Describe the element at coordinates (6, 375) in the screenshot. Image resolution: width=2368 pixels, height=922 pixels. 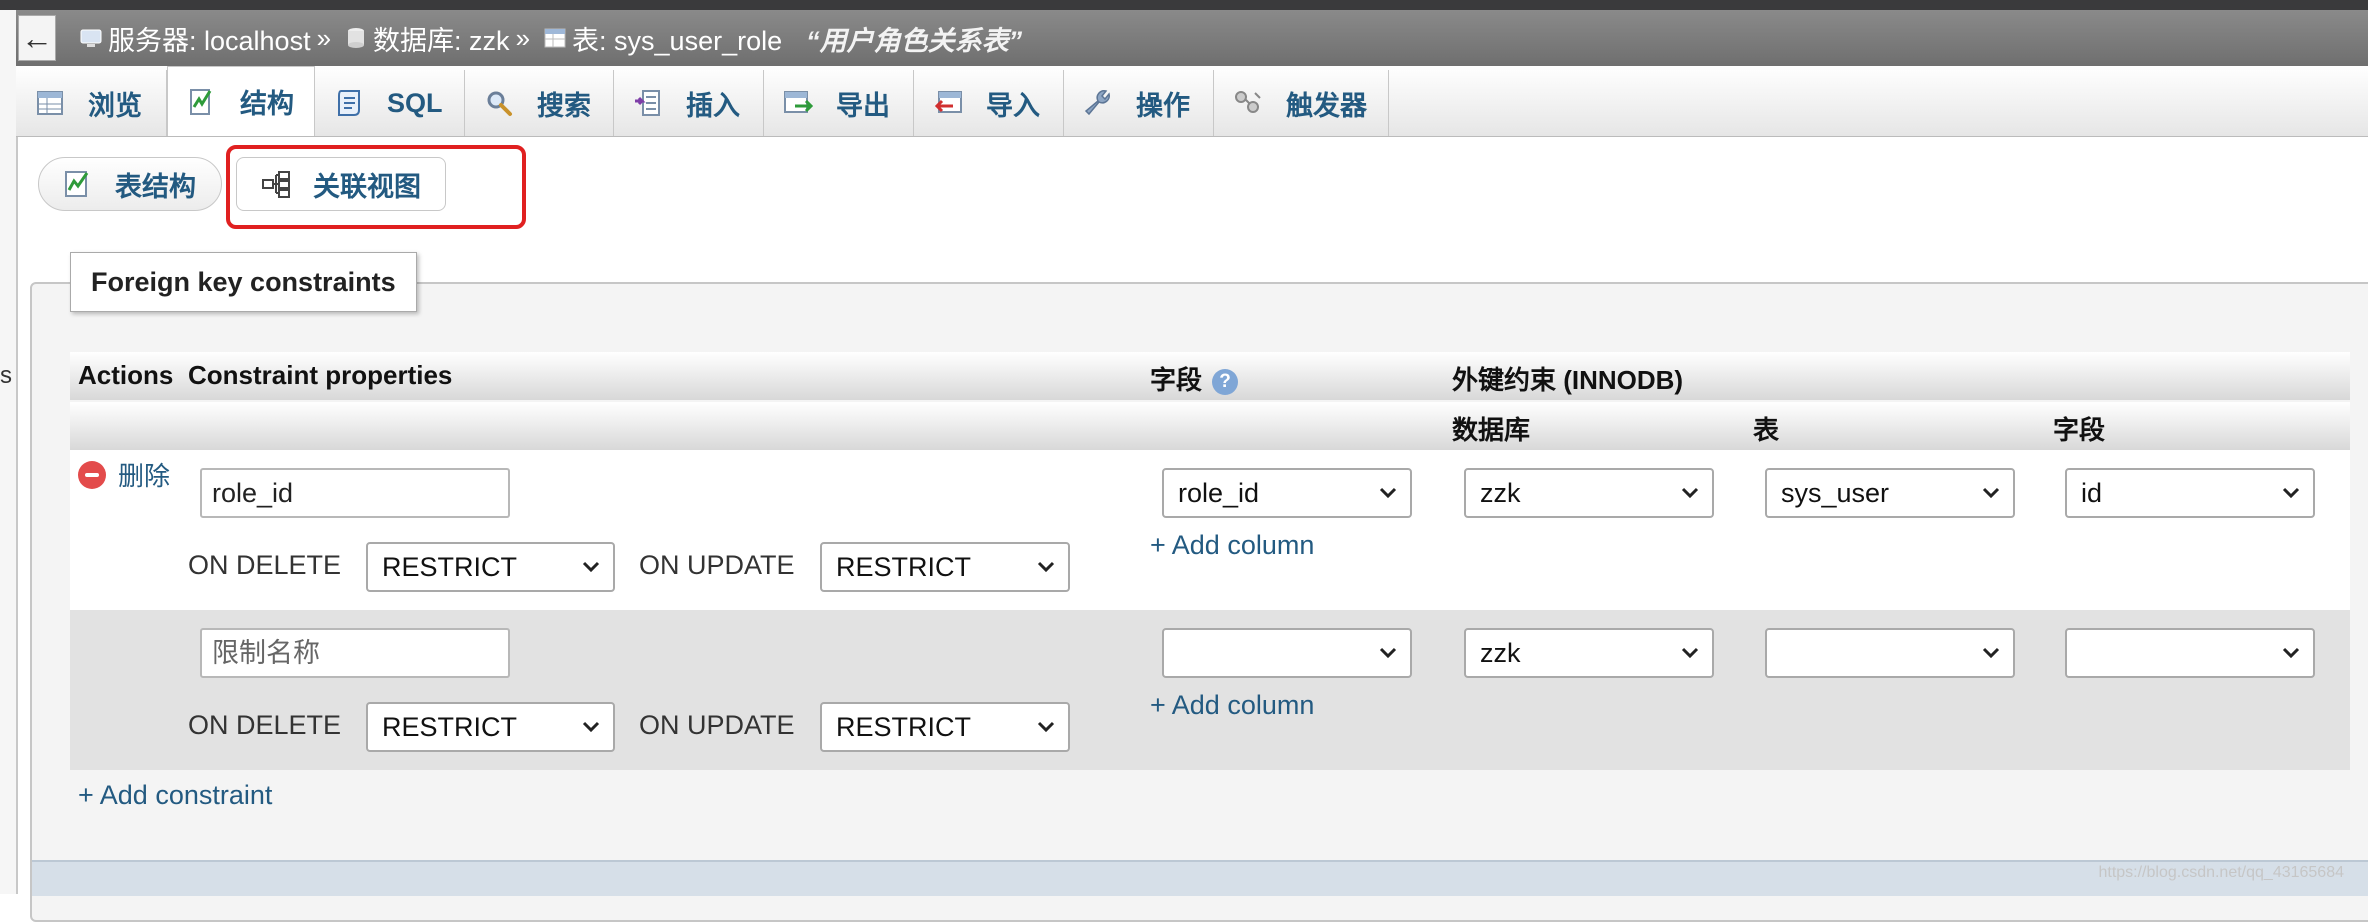
I see `gutter-text: s` at that location.